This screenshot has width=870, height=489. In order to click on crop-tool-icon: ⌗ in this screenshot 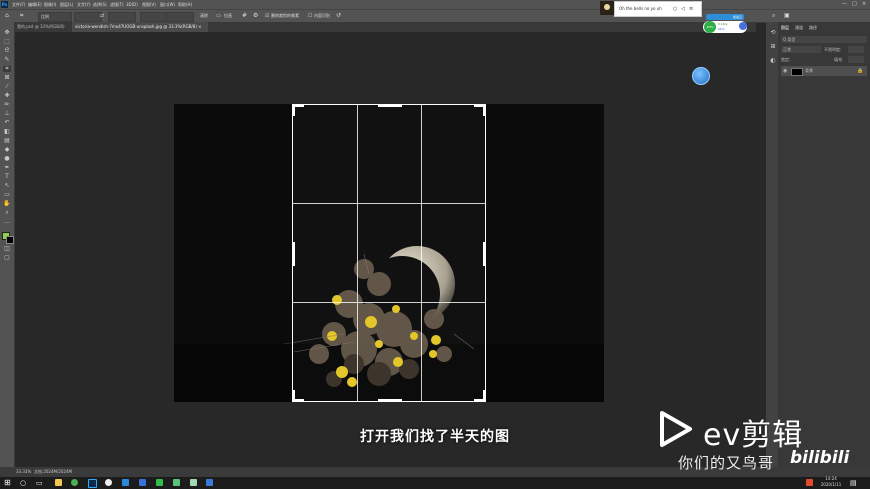, I will do `click(21, 16)`.